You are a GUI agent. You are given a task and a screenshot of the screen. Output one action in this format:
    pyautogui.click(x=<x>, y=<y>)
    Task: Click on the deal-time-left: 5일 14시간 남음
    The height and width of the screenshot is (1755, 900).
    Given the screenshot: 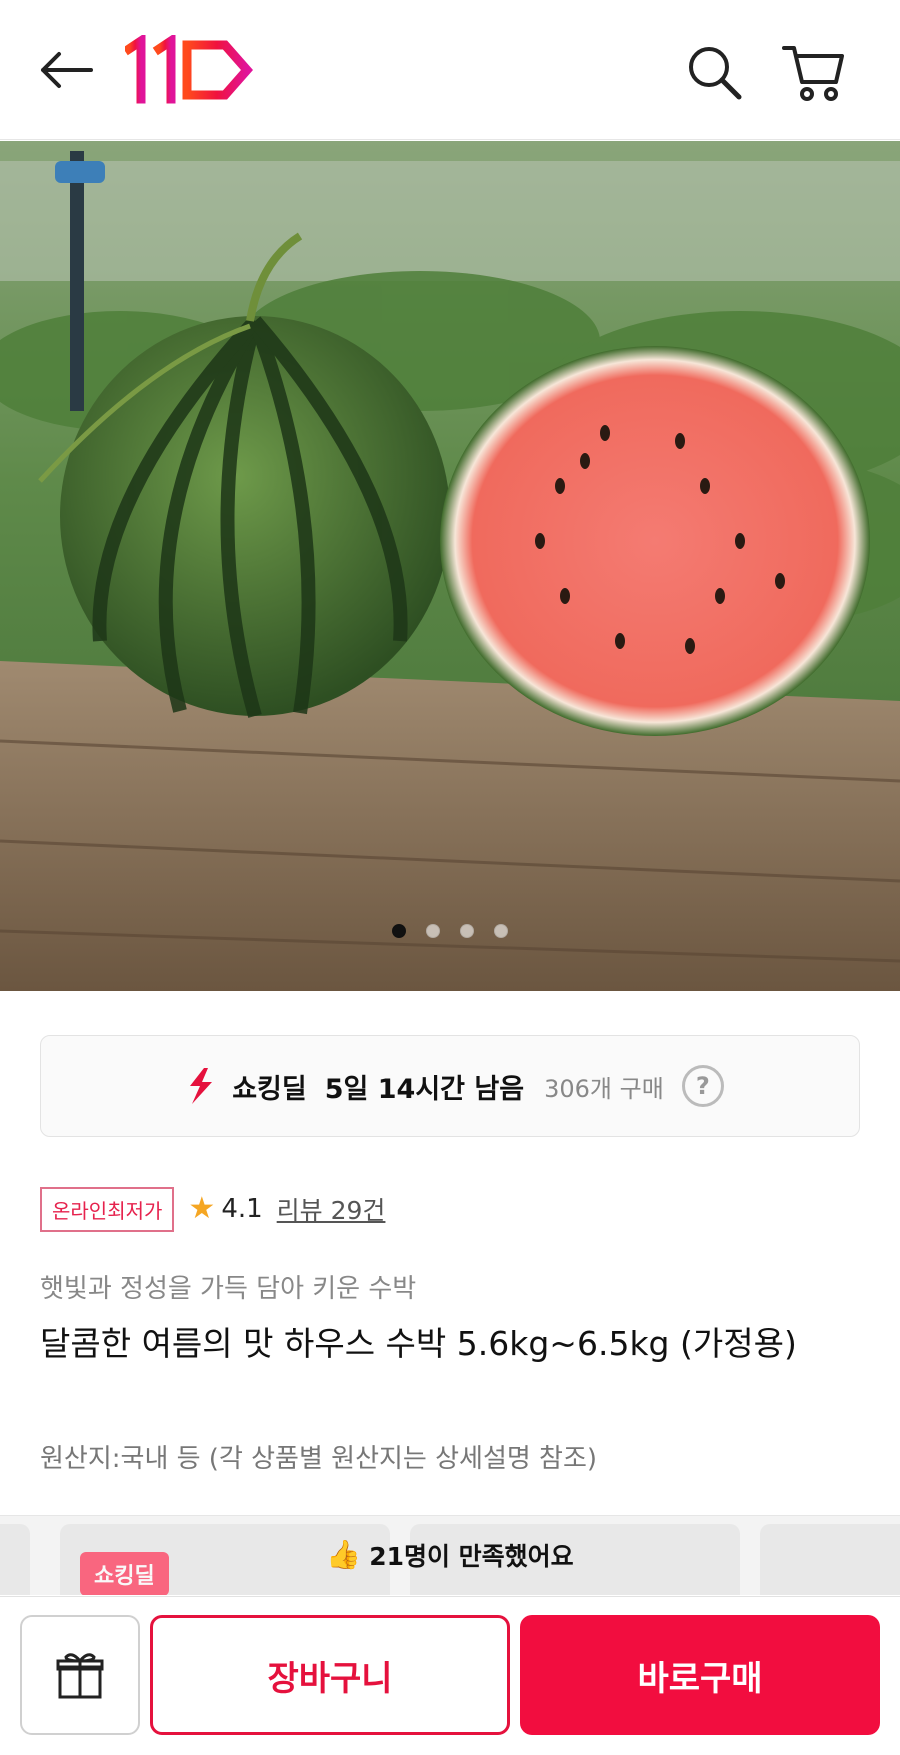 What is the action you would take?
    pyautogui.click(x=424, y=1089)
    